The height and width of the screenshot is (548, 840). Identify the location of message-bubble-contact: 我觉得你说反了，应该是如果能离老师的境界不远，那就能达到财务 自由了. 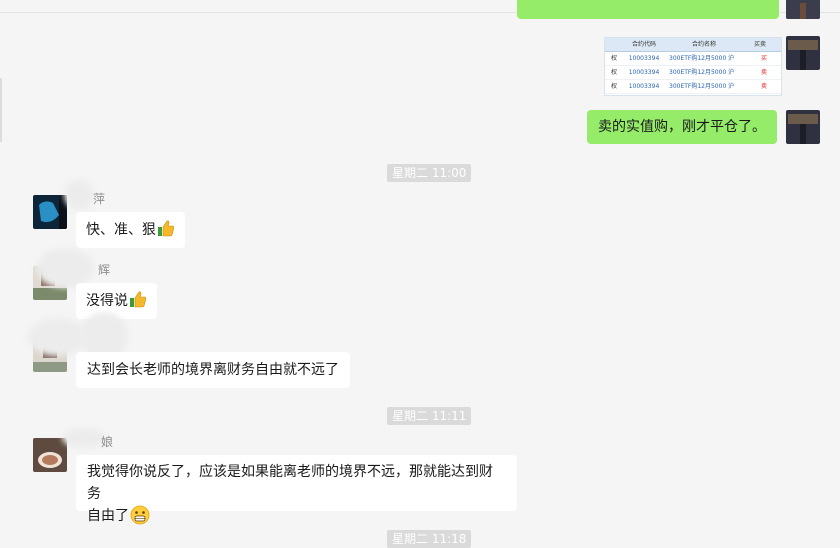
(296, 490).